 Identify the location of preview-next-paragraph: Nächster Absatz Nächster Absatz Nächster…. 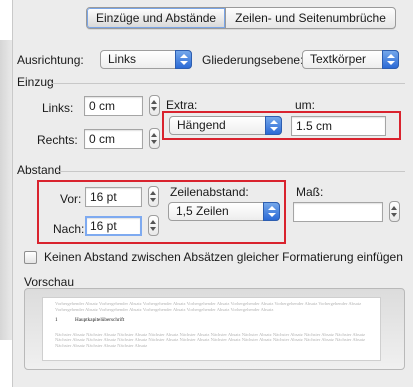
(210, 339).